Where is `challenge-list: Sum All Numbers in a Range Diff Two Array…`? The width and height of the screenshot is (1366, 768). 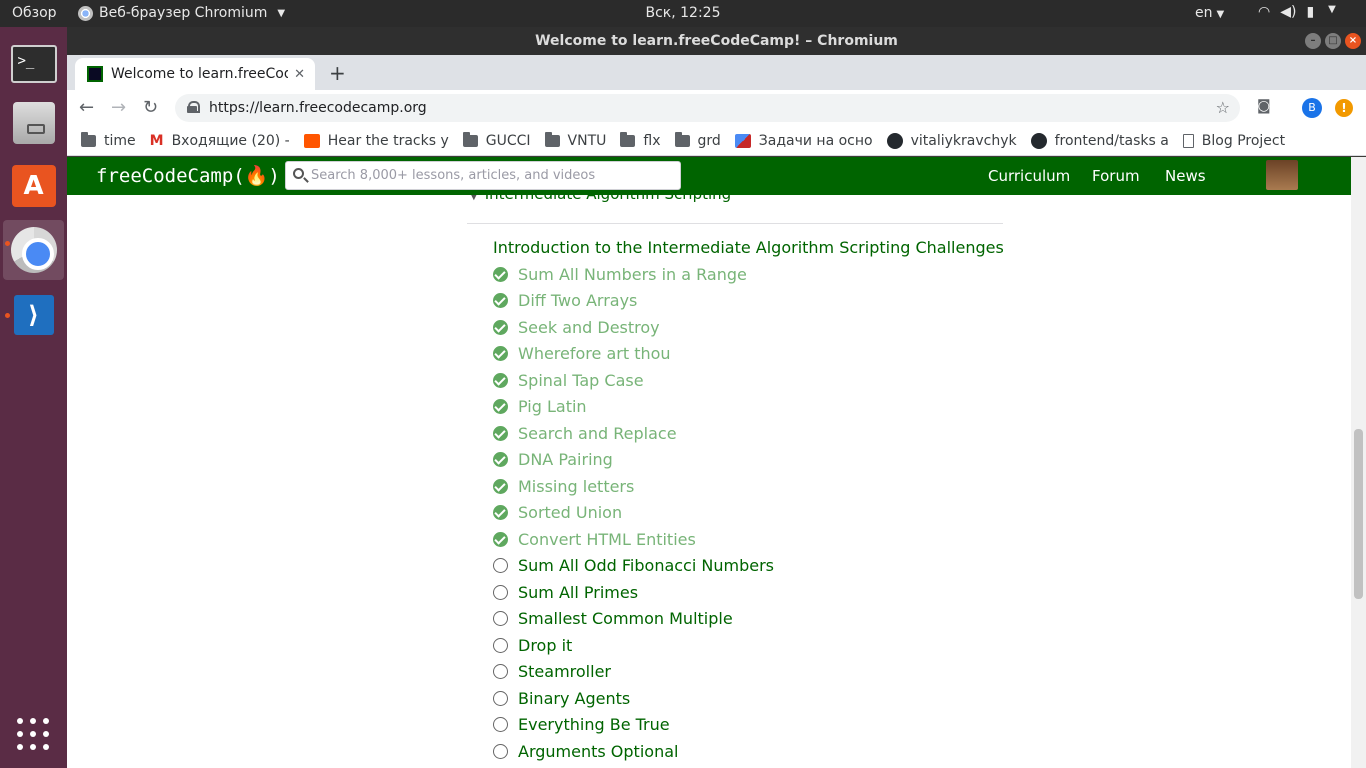 challenge-list: Sum All Numbers in a Range Diff Two Array… is located at coordinates (633, 513).